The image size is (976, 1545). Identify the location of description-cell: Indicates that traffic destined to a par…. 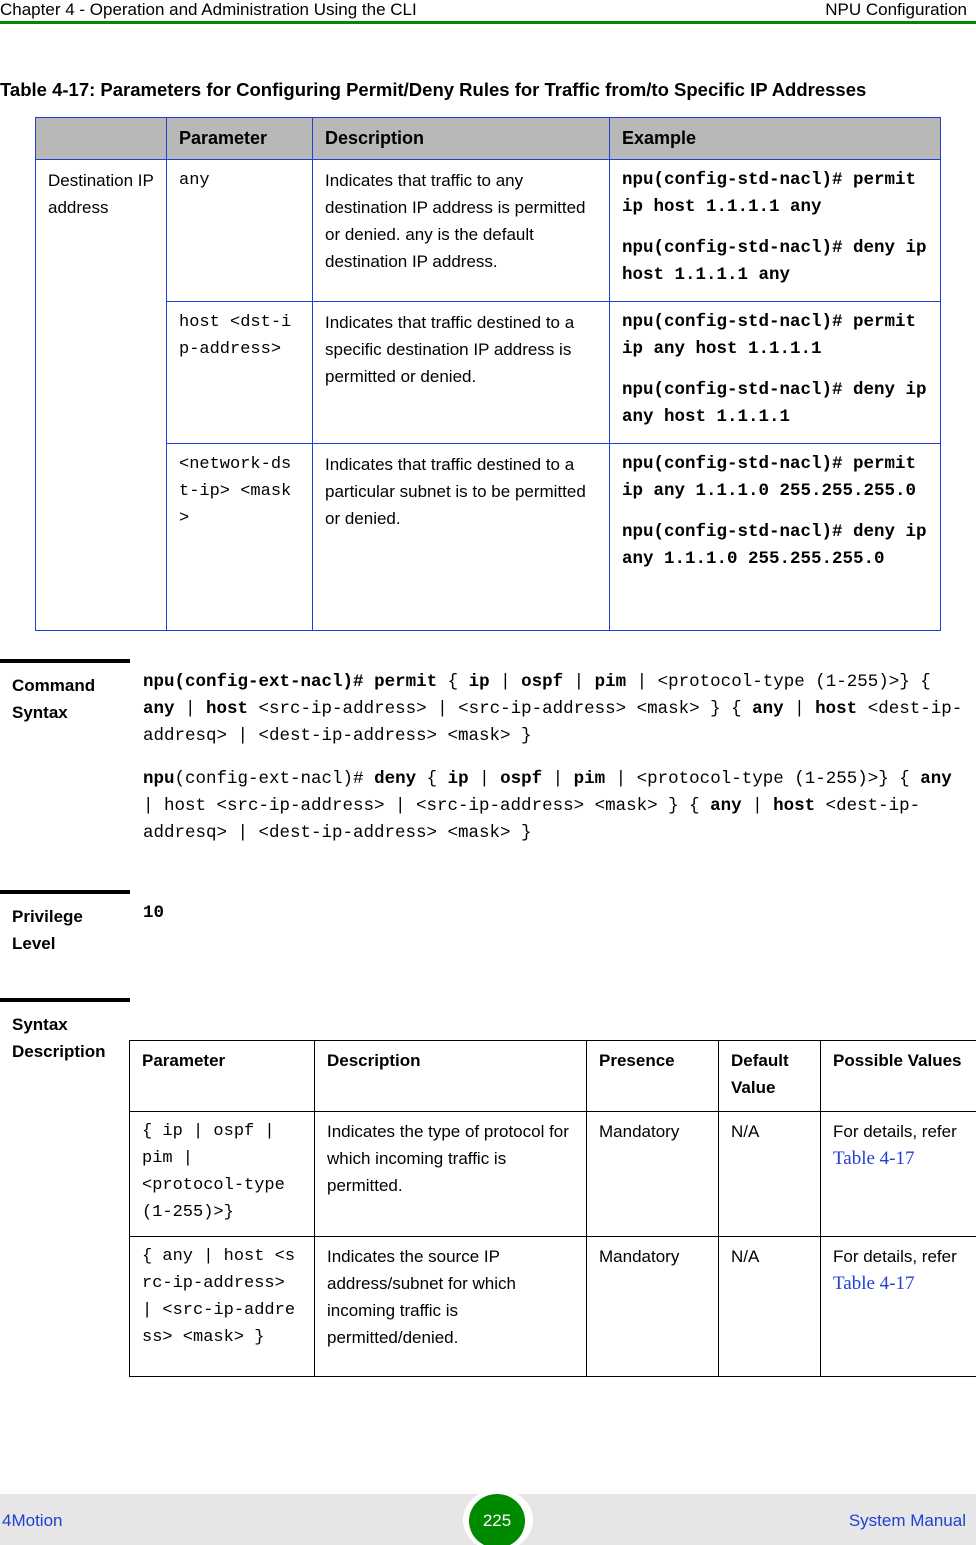
(461, 537).